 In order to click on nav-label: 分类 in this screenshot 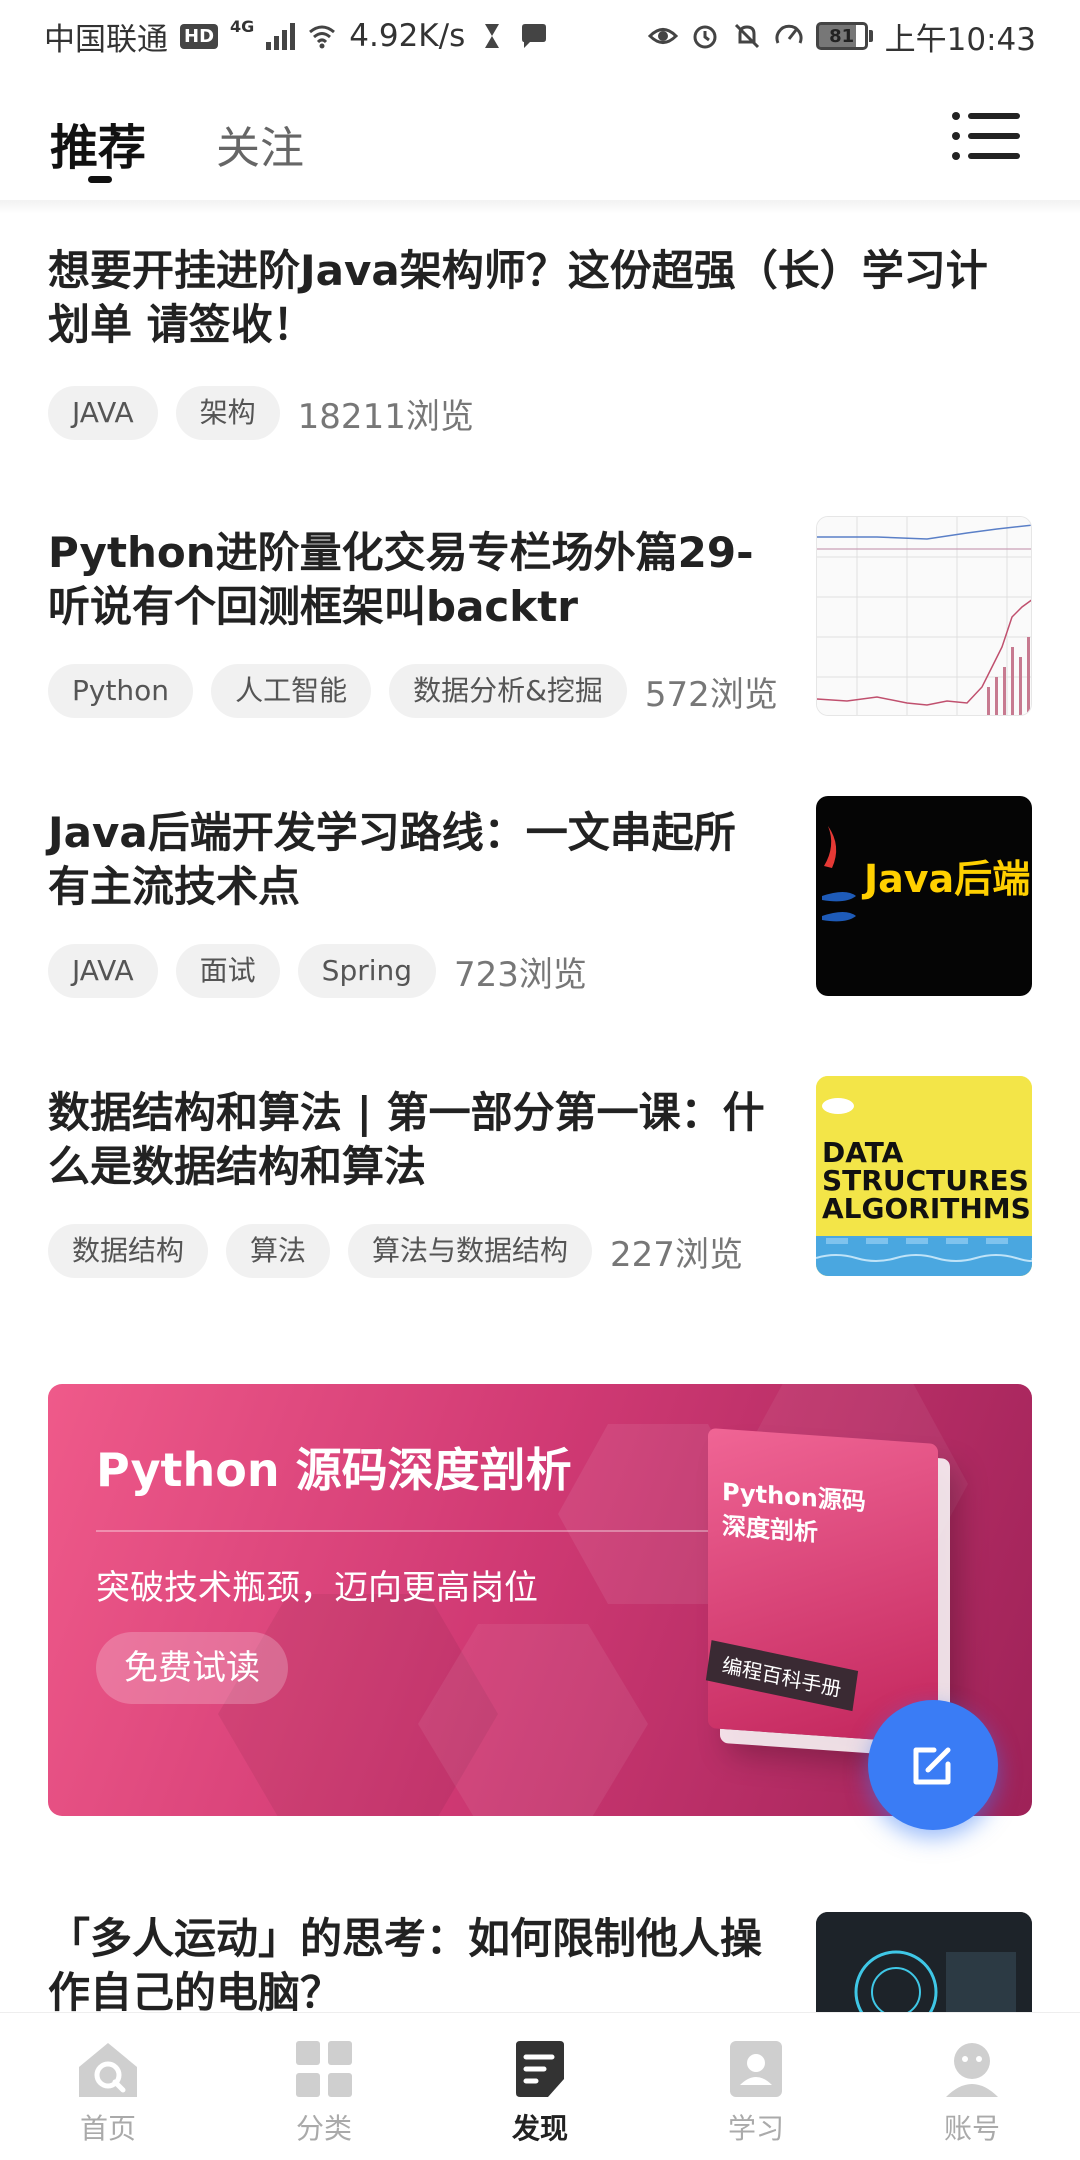, I will do `click(323, 2128)`.